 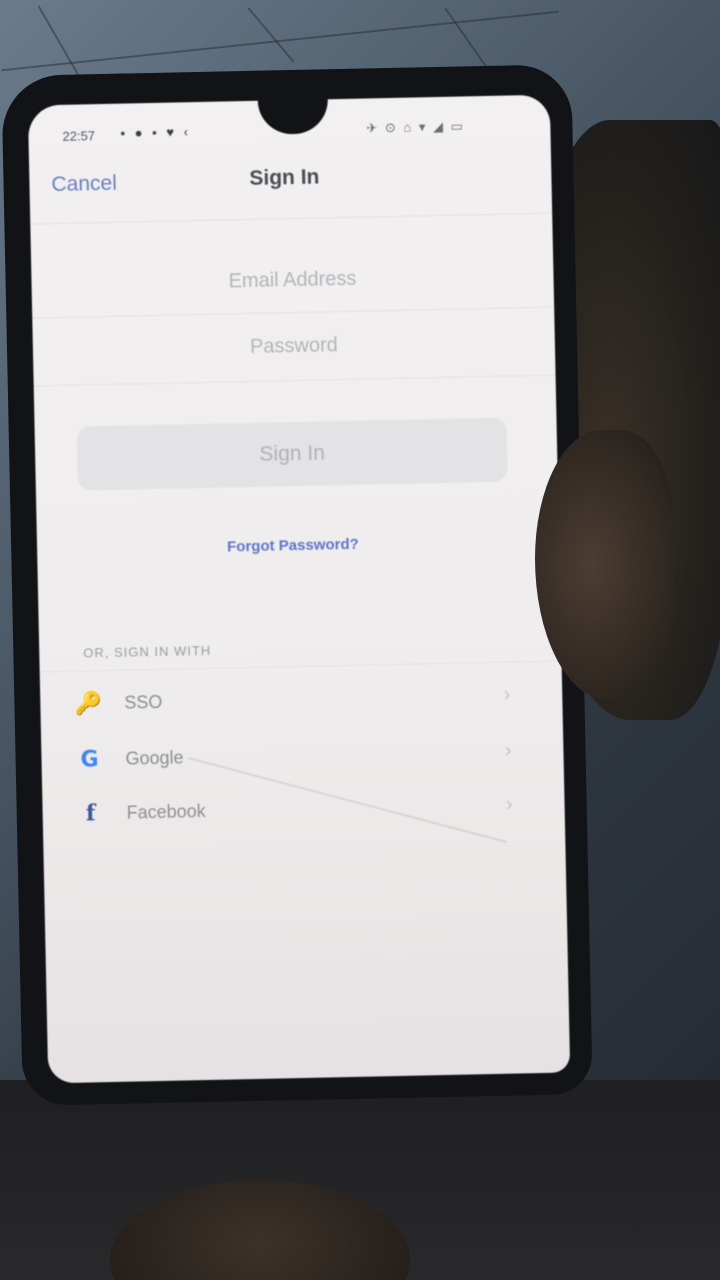 I want to click on notification-icons: ▪ ● ▪ ♥ ‹, so click(x=156, y=132).